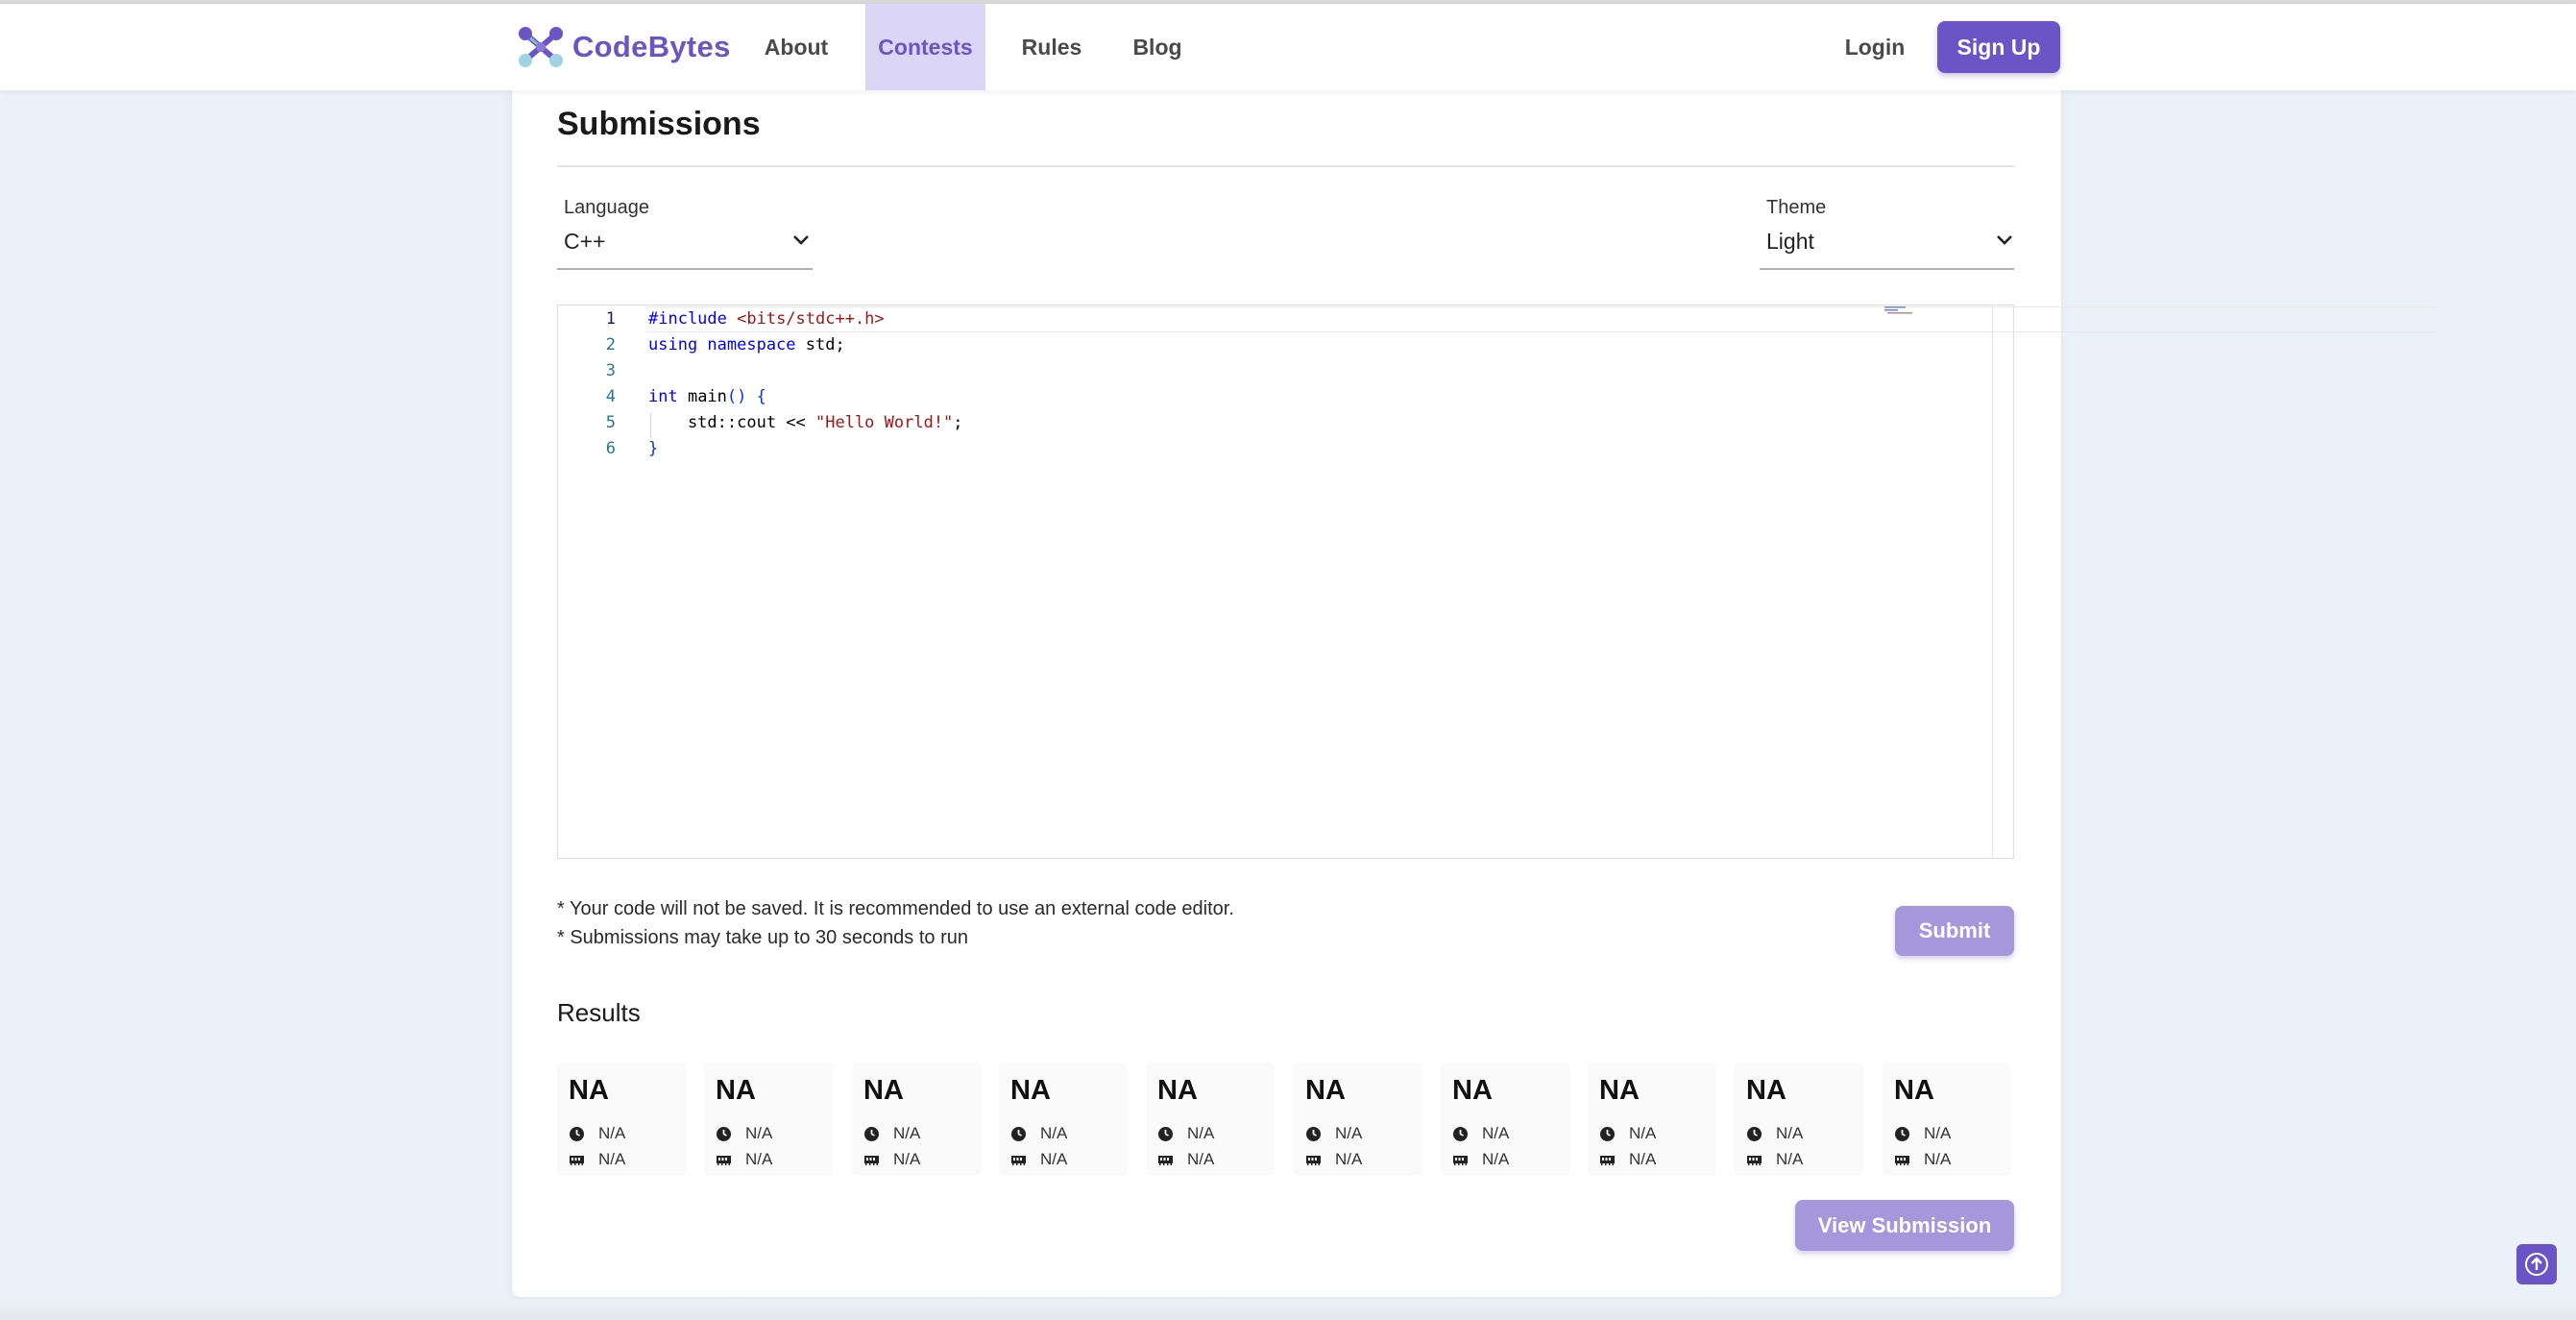  Describe the element at coordinates (610, 397) in the screenshot. I see `line-number: 4` at that location.